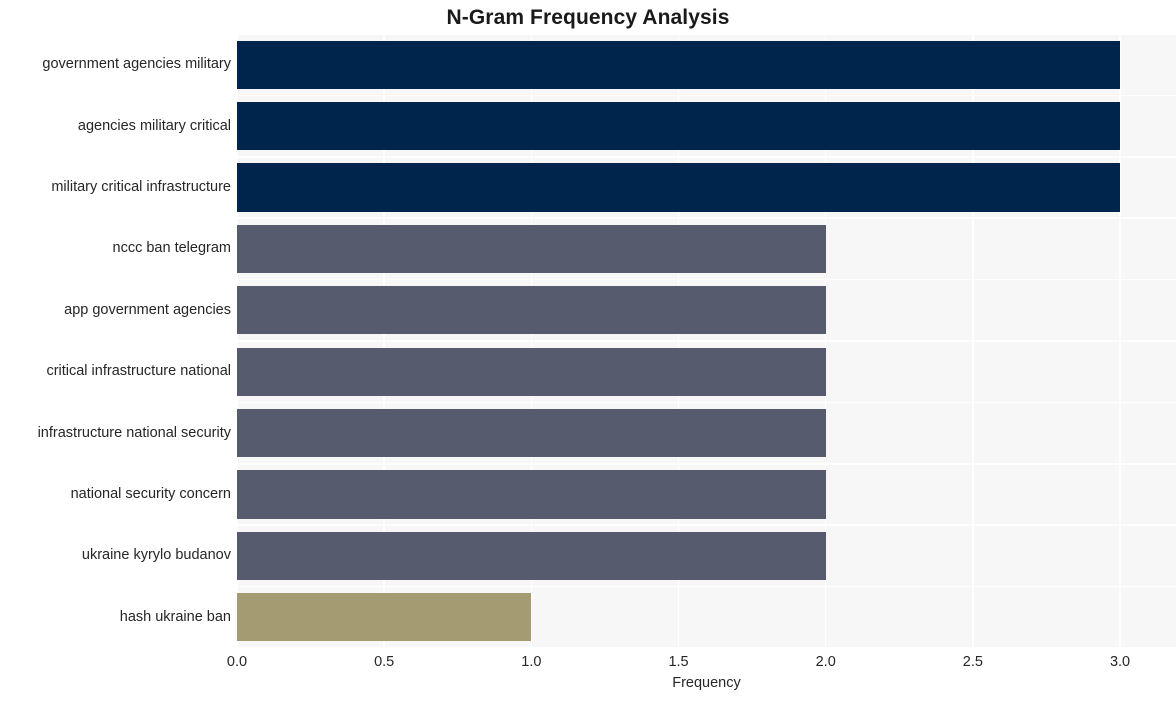  Describe the element at coordinates (825, 662) in the screenshot. I see `x-tick-label: 2.0` at that location.